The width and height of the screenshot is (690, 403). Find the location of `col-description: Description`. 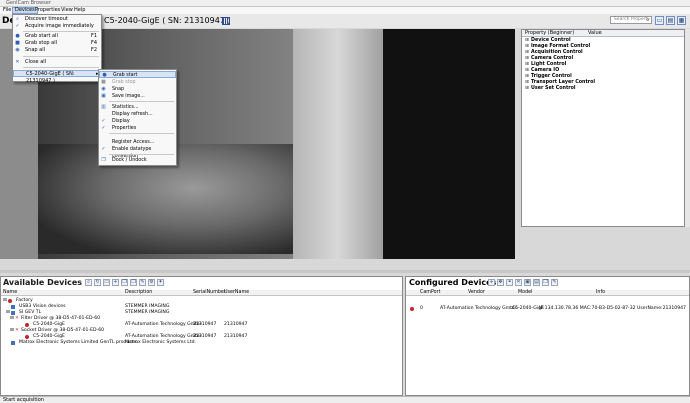

col-description: Description is located at coordinates (139, 292).